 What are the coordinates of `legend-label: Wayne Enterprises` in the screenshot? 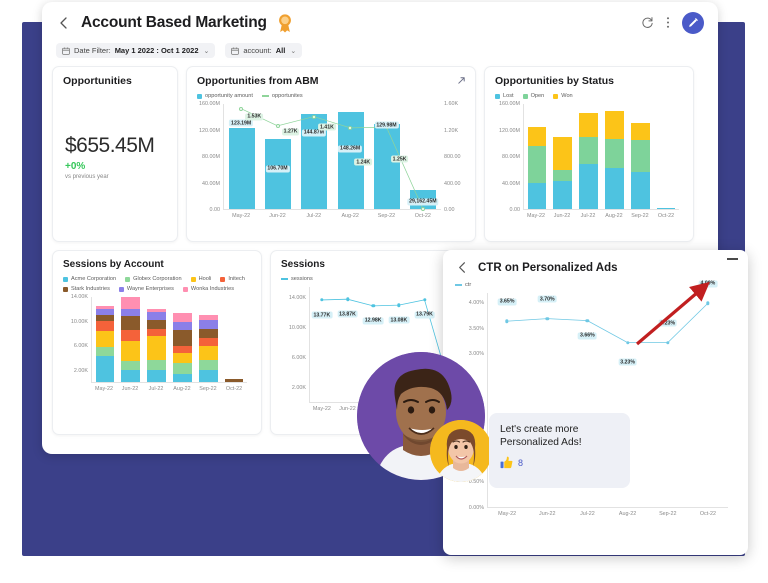 It's located at (150, 289).